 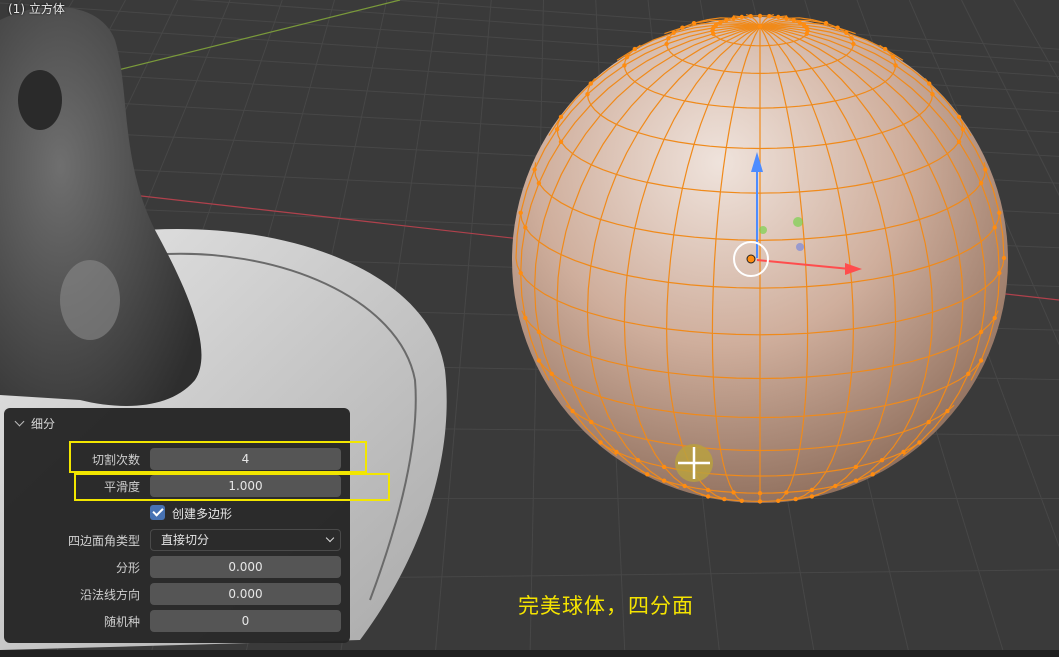 What do you see at coordinates (800, 247) in the screenshot?
I see `gizmo-z-dot` at bounding box center [800, 247].